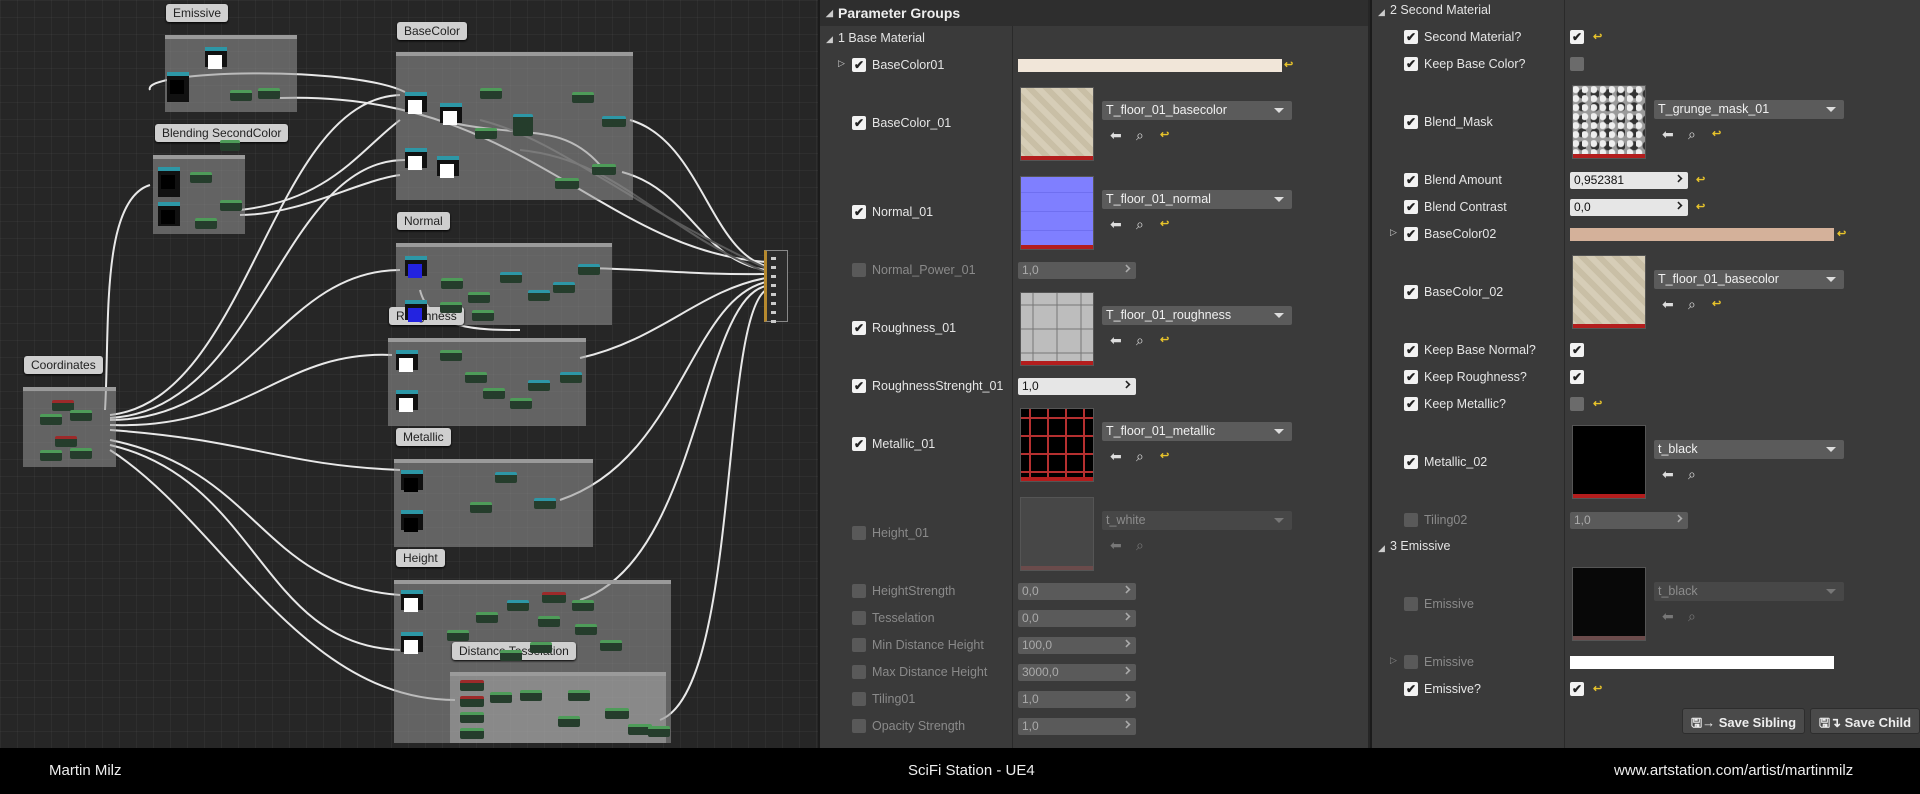 The width and height of the screenshot is (1920, 794). I want to click on opacity-strength-checkbox, so click(859, 726).